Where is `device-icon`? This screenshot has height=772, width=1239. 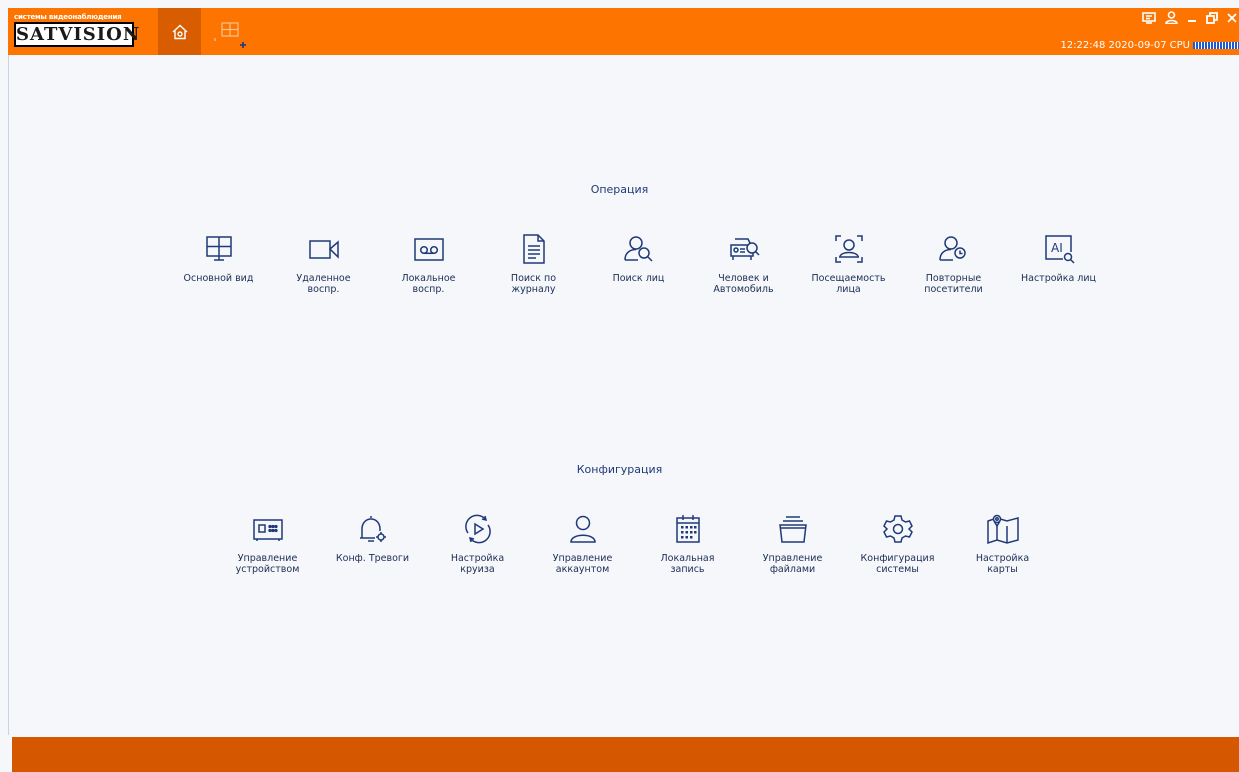 device-icon is located at coordinates (268, 529).